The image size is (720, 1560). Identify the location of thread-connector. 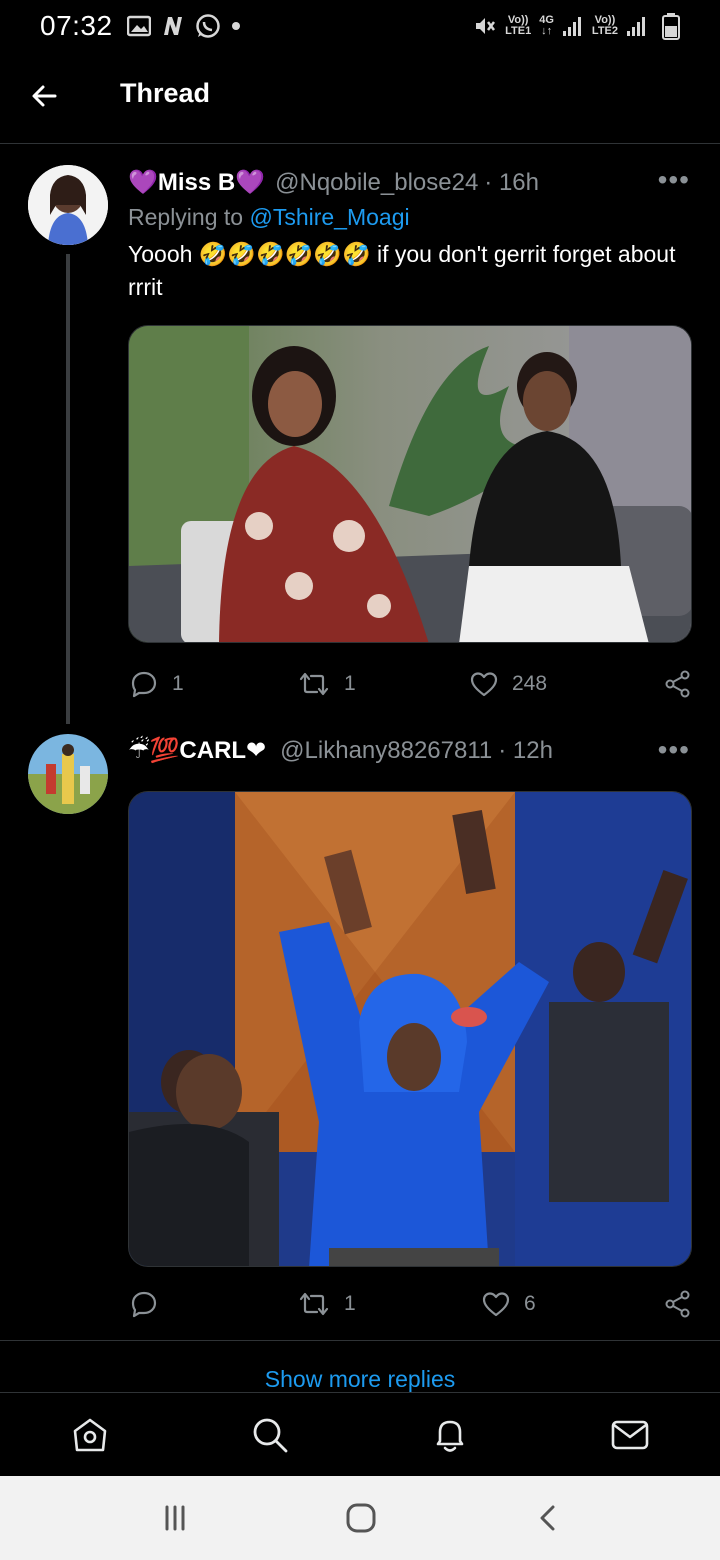
(68, 489).